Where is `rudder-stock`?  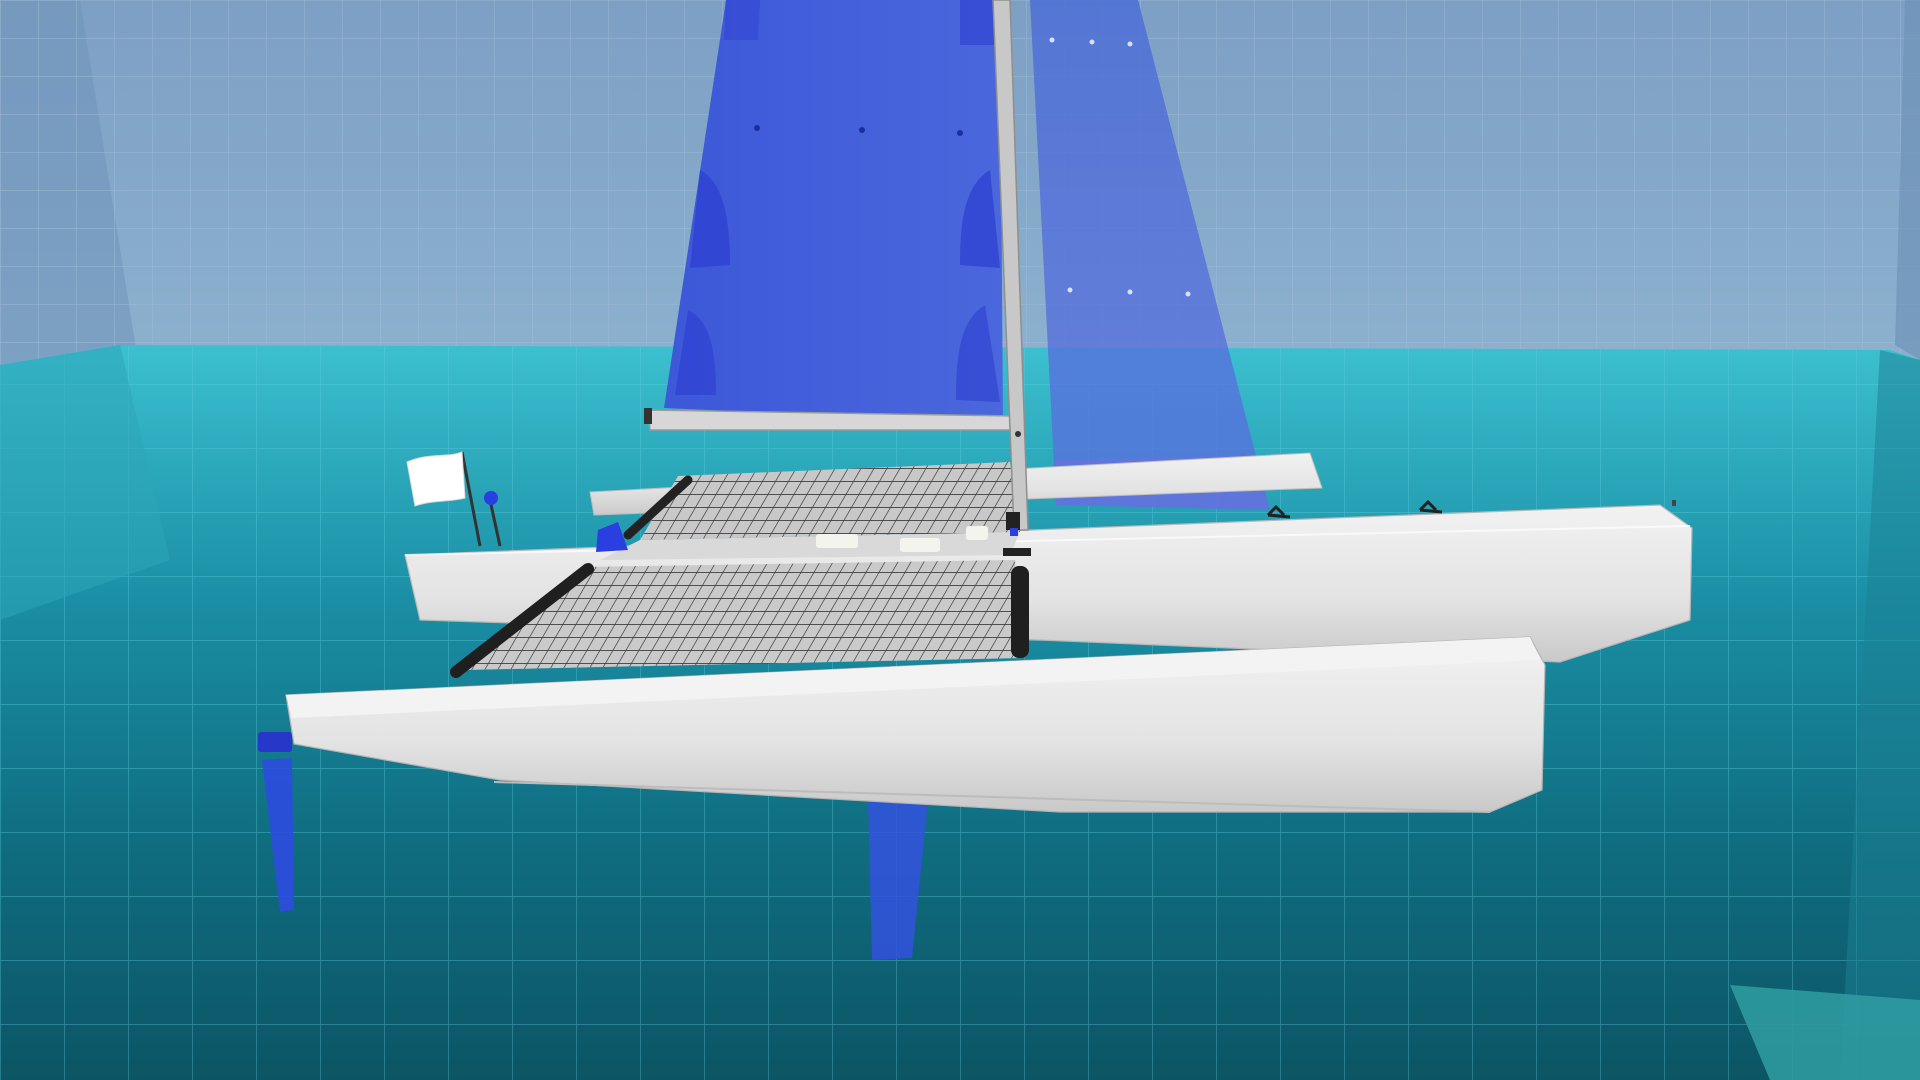 rudder-stock is located at coordinates (275, 742).